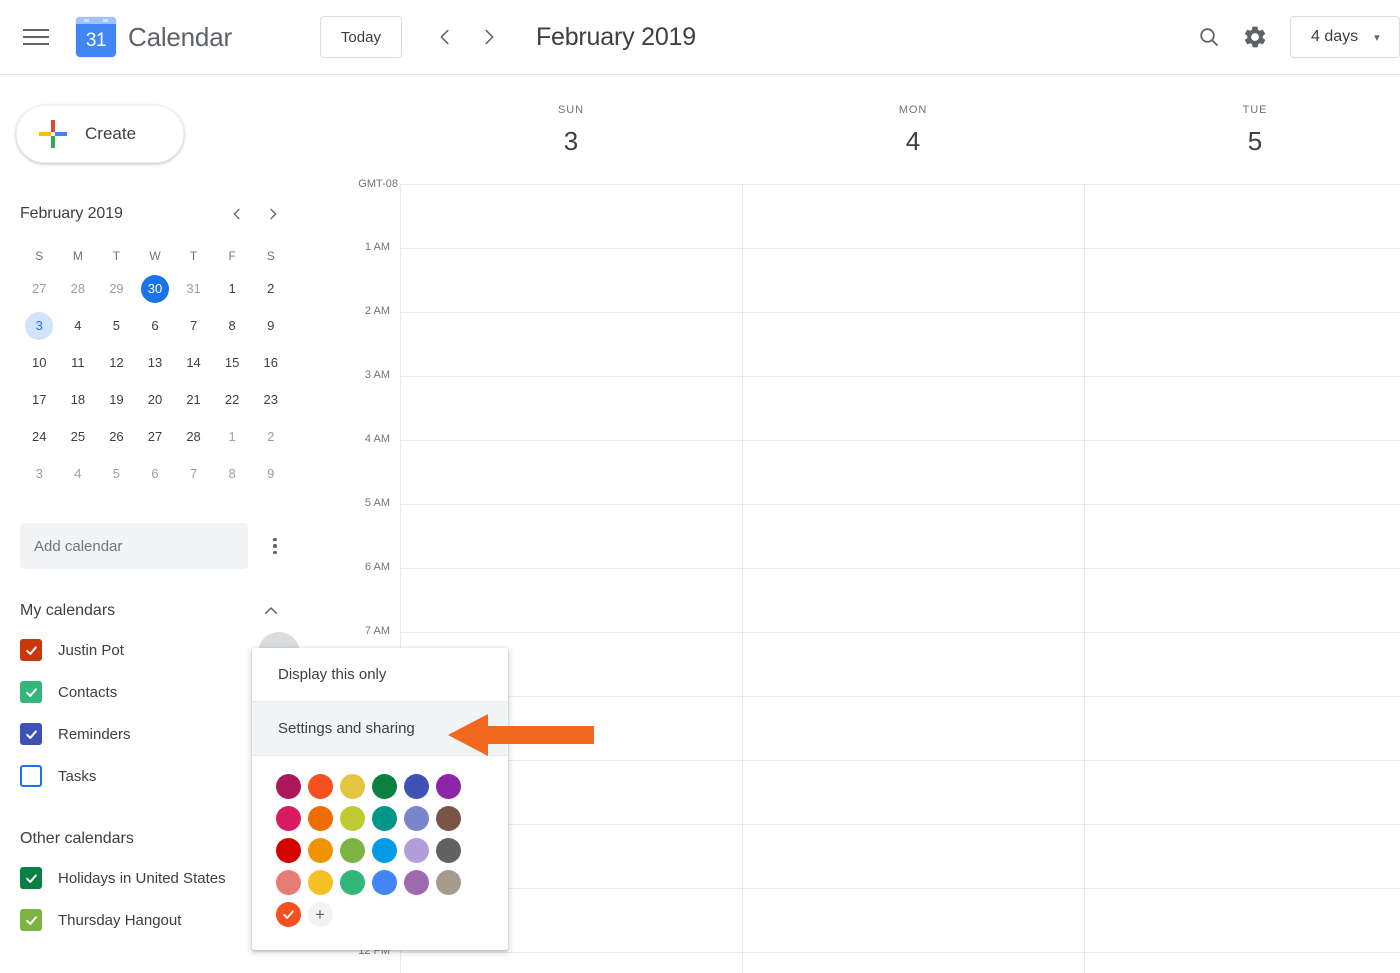 This screenshot has height=973, width=1400. Describe the element at coordinates (360, 37) in the screenshot. I see `today-button: Today` at that location.